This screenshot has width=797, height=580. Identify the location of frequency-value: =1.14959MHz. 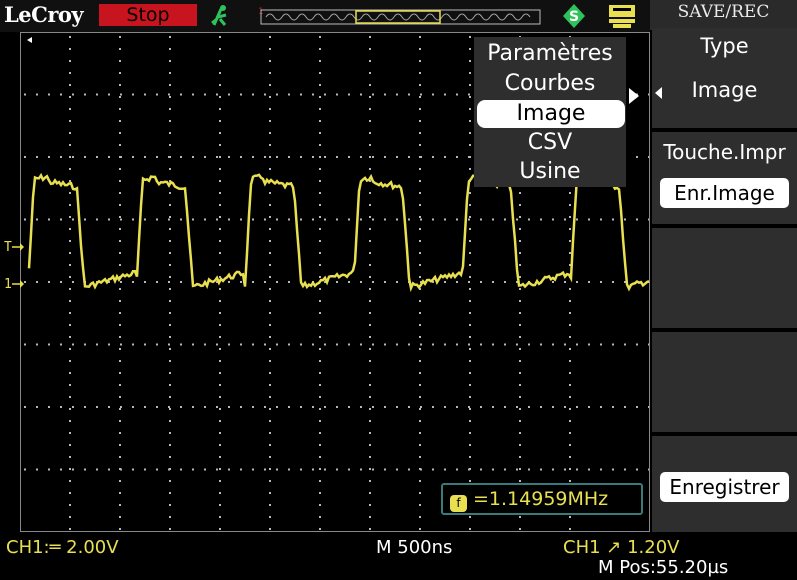
(541, 499).